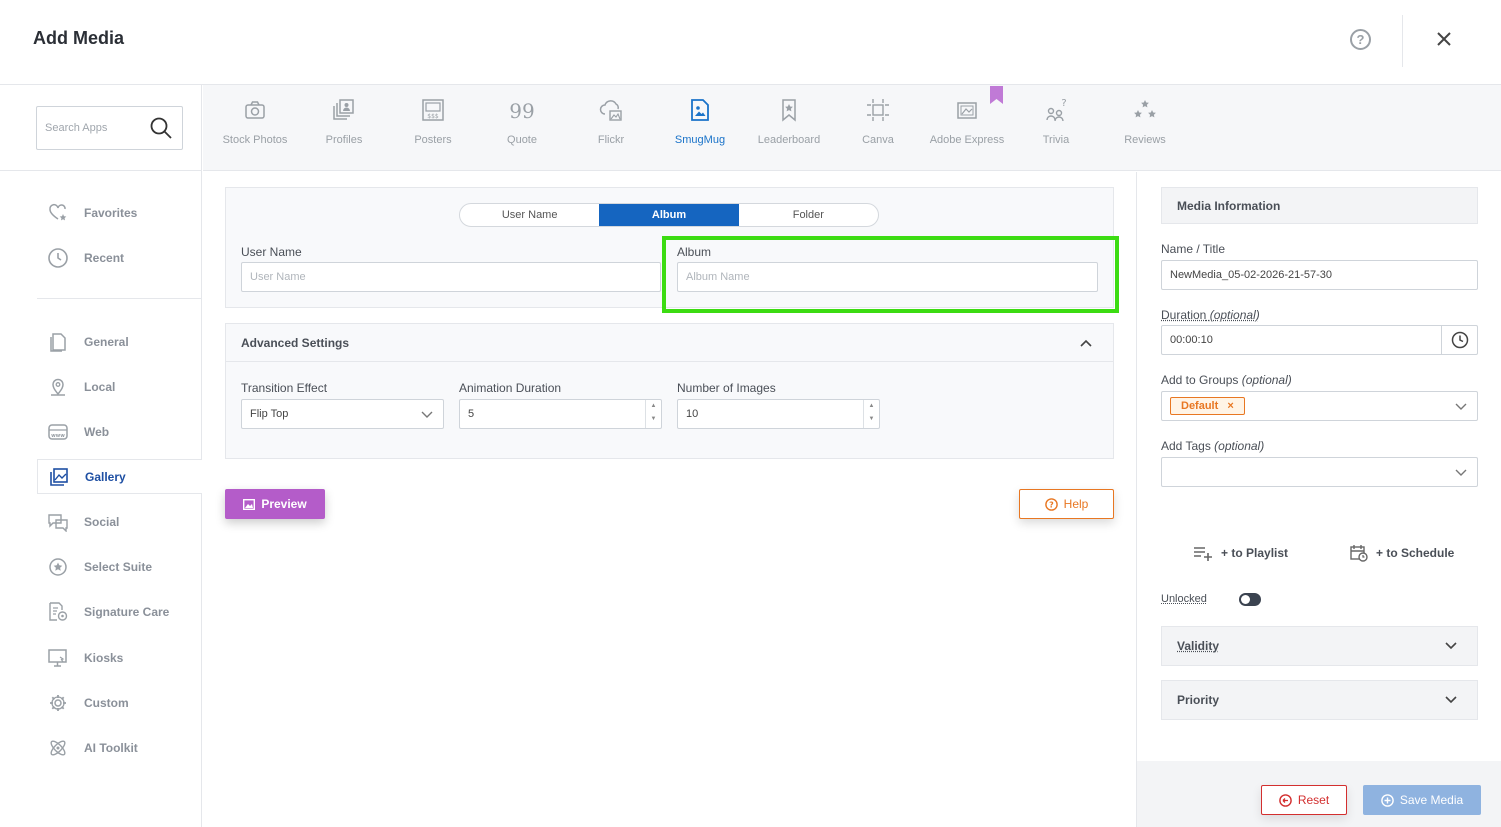 This screenshot has height=827, width=1501. Describe the element at coordinates (342, 414) in the screenshot. I see `transition-select: Flip Top` at that location.